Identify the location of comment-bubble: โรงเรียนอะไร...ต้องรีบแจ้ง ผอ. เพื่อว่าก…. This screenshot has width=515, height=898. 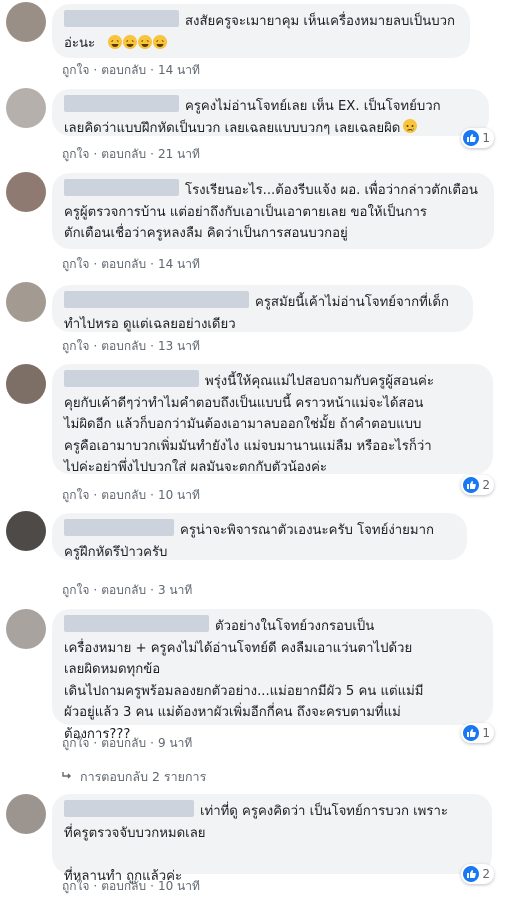
(273, 211).